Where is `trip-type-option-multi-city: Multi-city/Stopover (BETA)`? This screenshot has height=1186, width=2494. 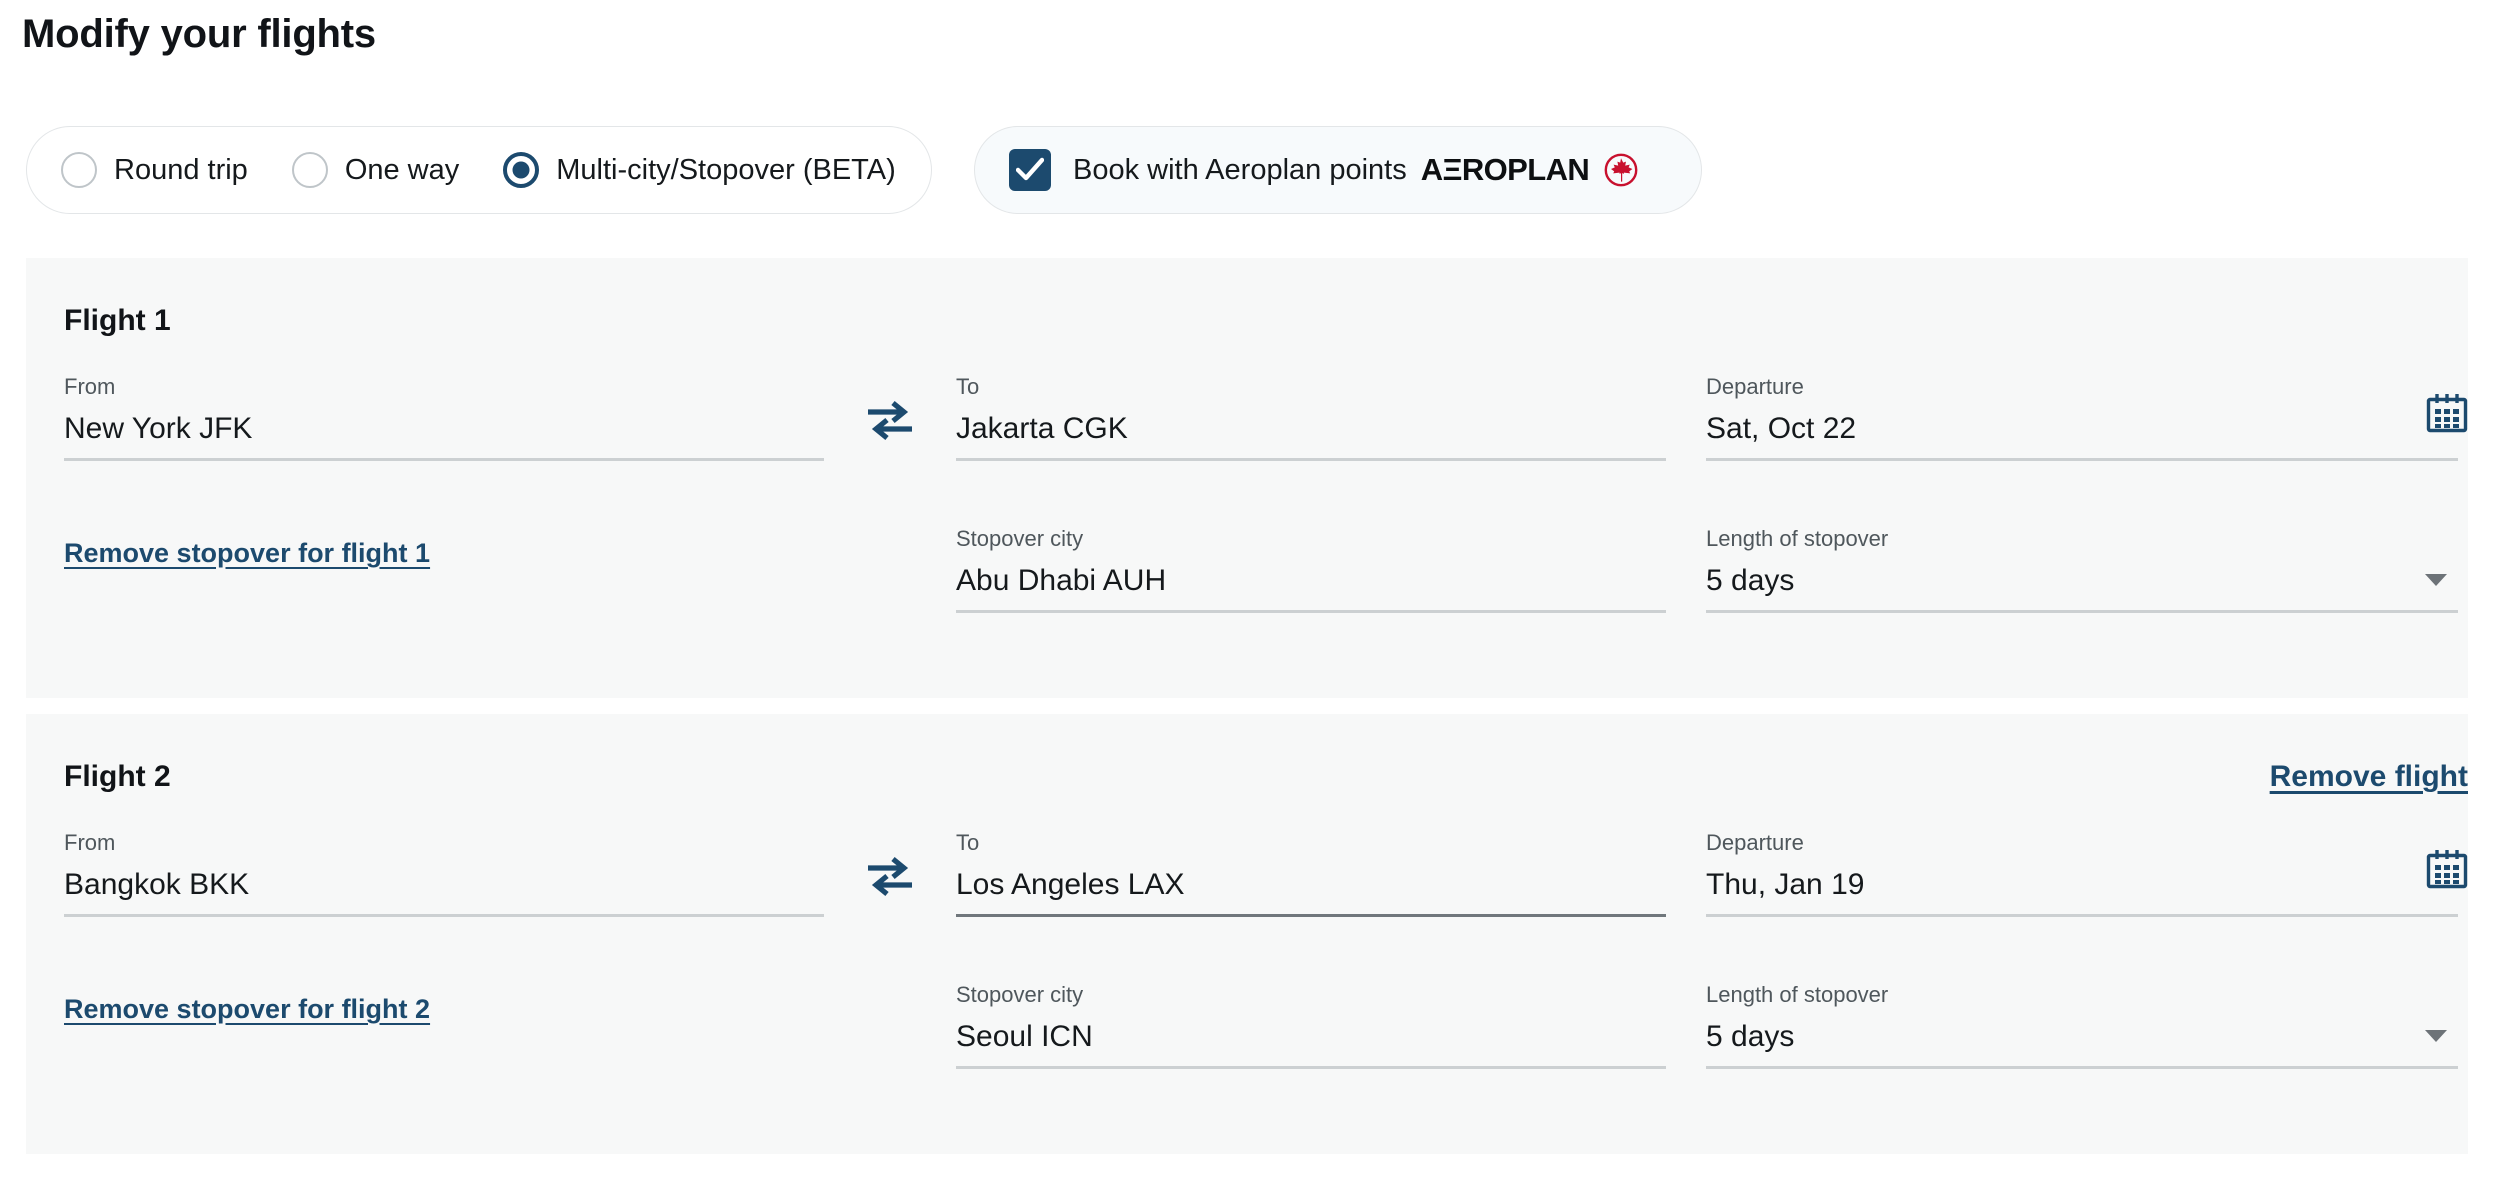 trip-type-option-multi-city: Multi-city/Stopover (BETA) is located at coordinates (699, 170).